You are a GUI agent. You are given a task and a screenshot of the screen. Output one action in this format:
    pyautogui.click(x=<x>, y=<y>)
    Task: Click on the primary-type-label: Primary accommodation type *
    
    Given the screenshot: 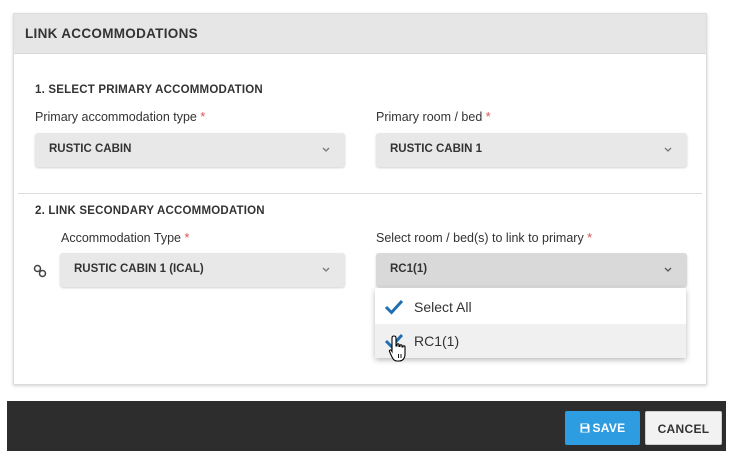 What is the action you would take?
    pyautogui.click(x=120, y=117)
    